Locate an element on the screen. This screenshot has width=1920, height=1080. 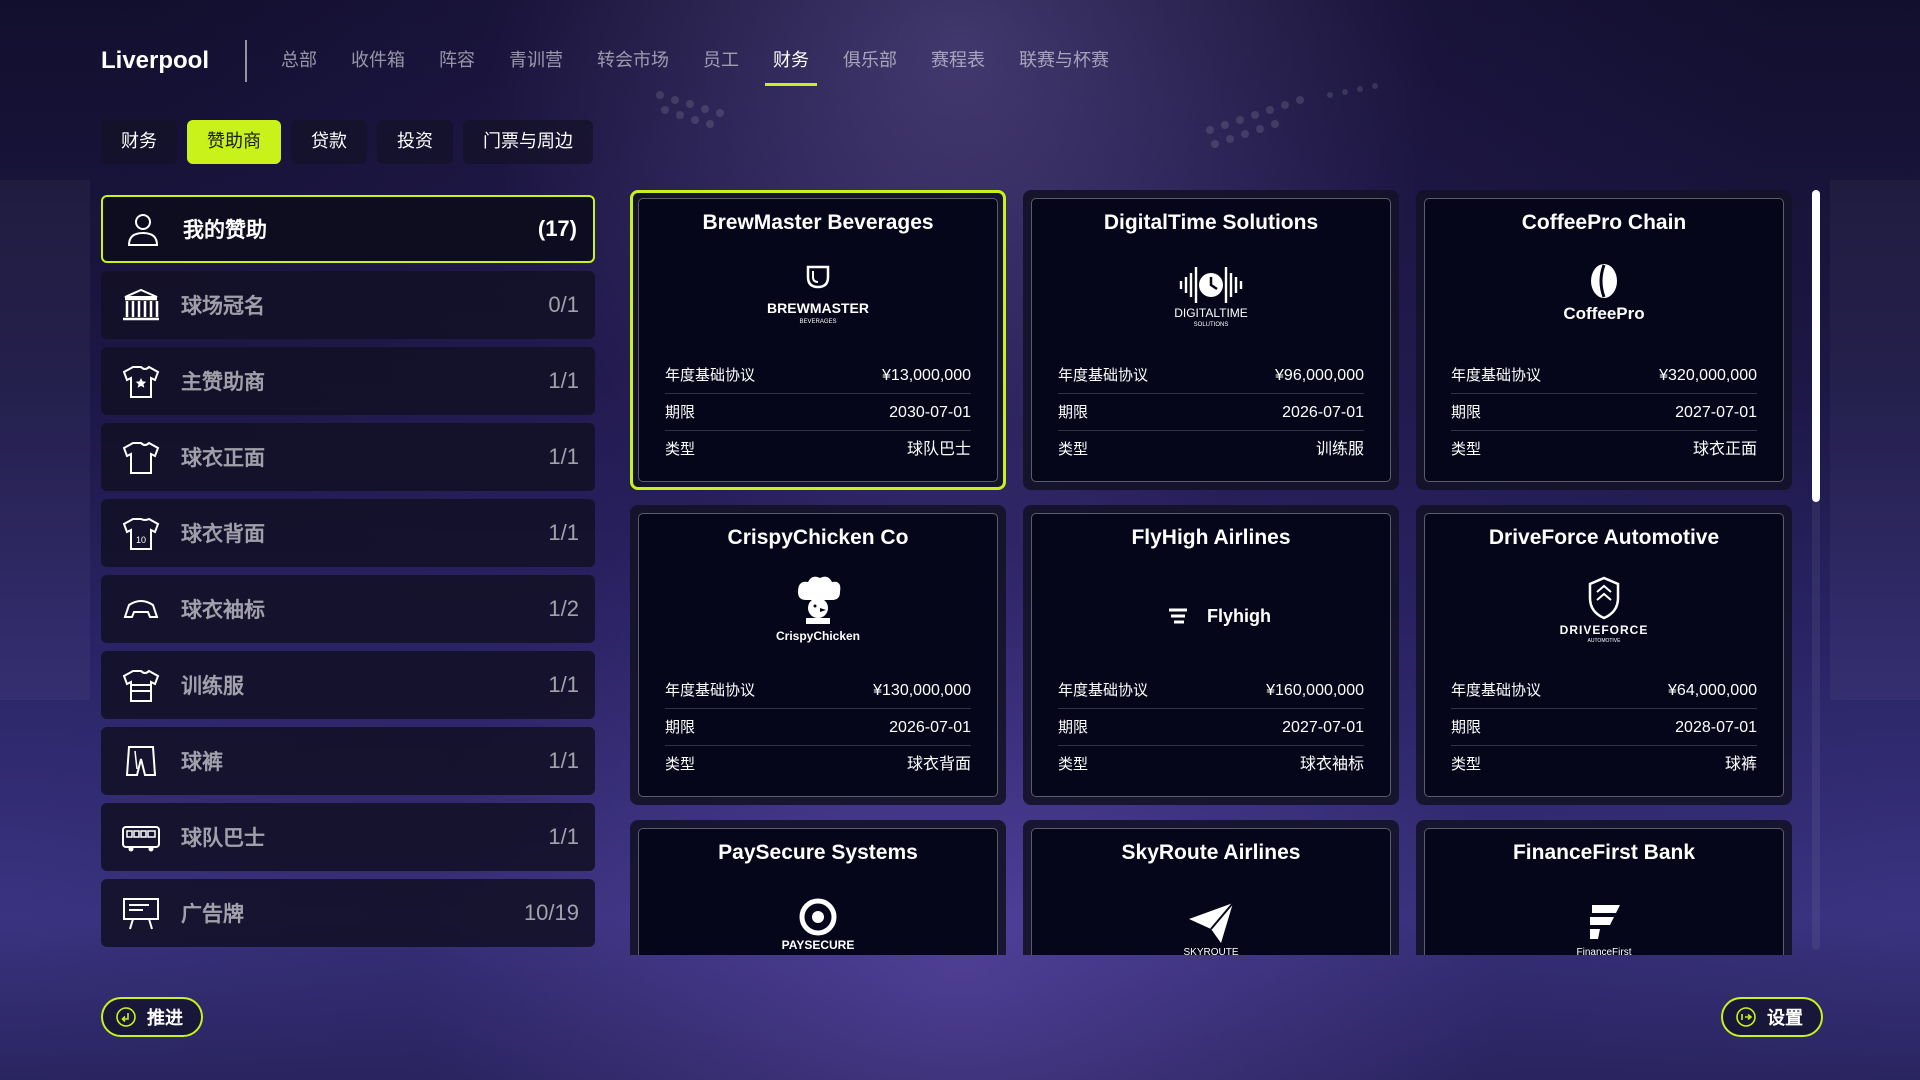
sponsor-name: BrewMaster Beverages is located at coordinates (818, 222).